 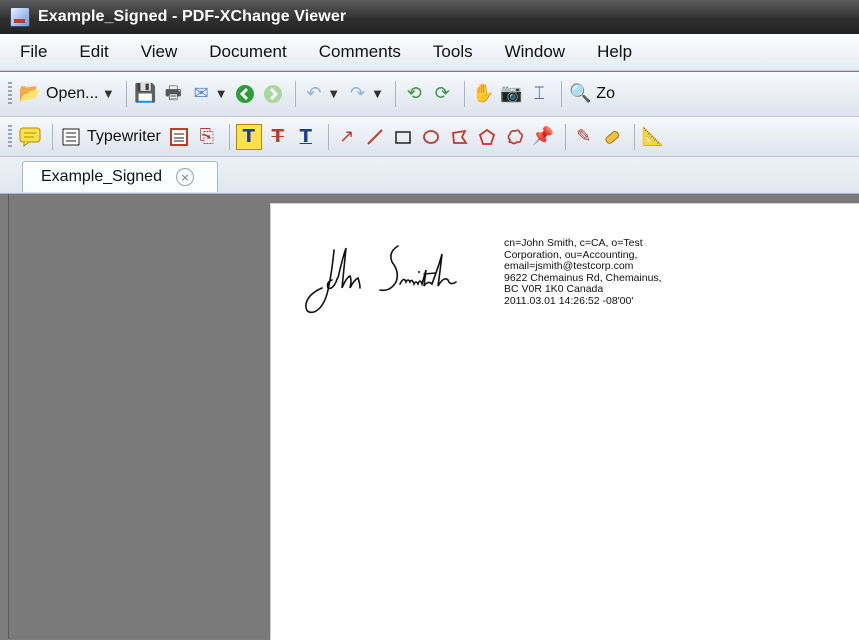 What do you see at coordinates (159, 52) in the screenshot?
I see `menu-view: View` at bounding box center [159, 52].